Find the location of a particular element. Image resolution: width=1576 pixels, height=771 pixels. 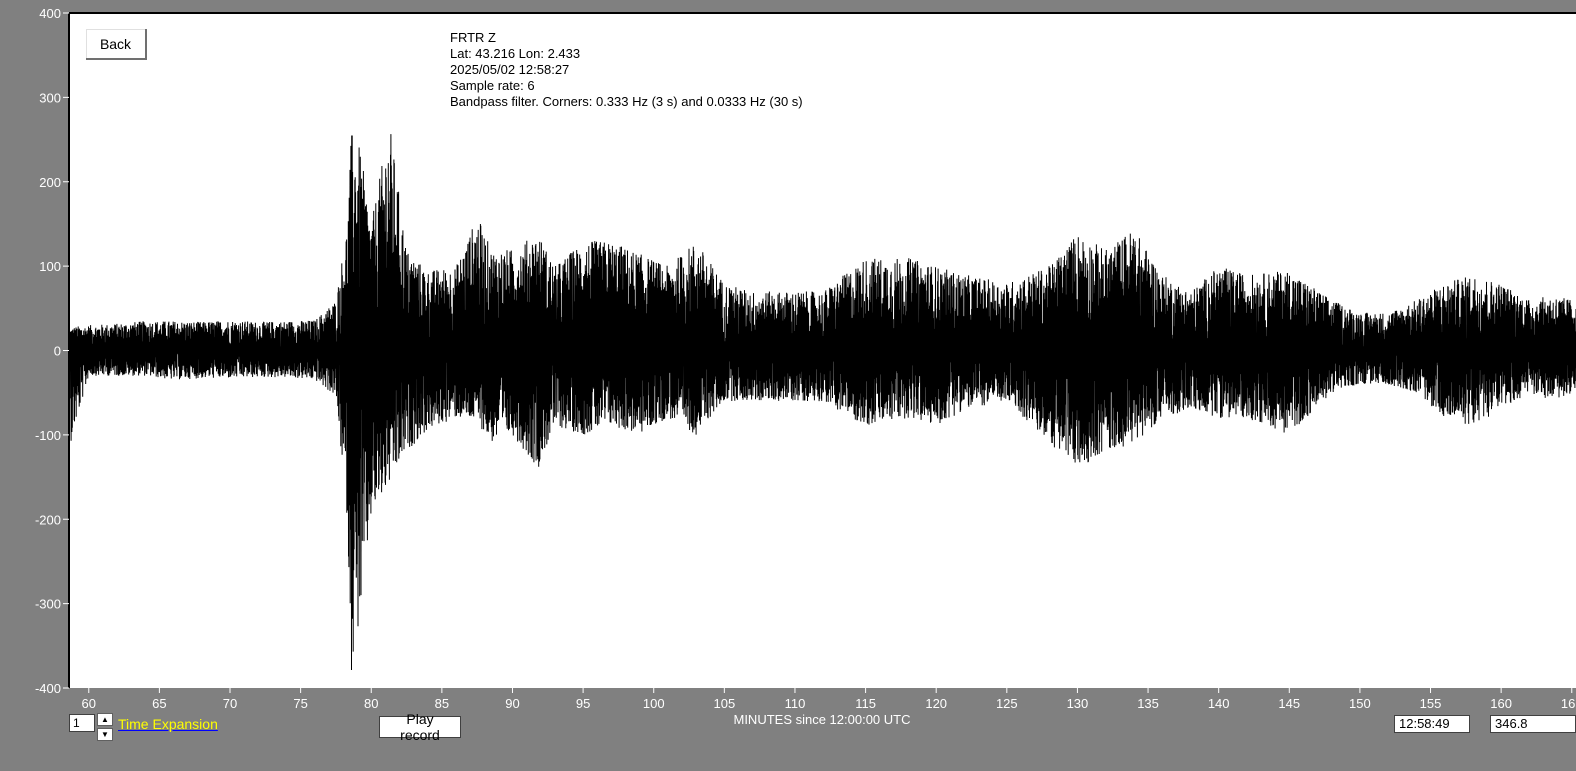

x-tick-label: 135 is located at coordinates (1148, 703).